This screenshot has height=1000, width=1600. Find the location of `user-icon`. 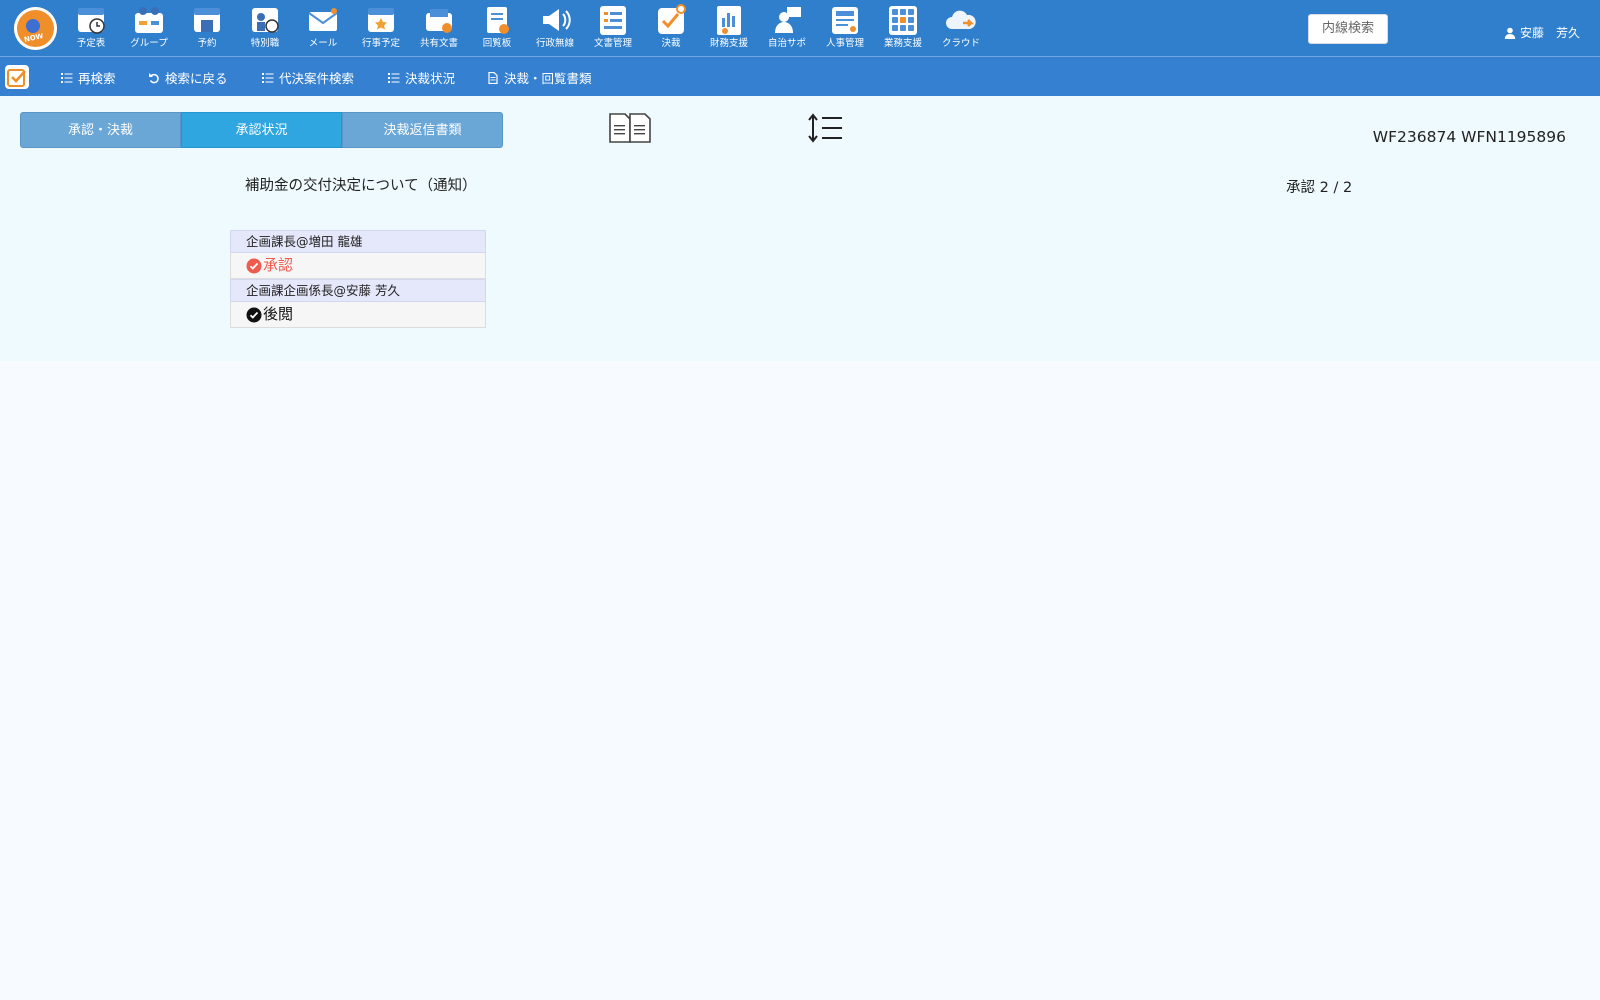

user-icon is located at coordinates (1510, 33).